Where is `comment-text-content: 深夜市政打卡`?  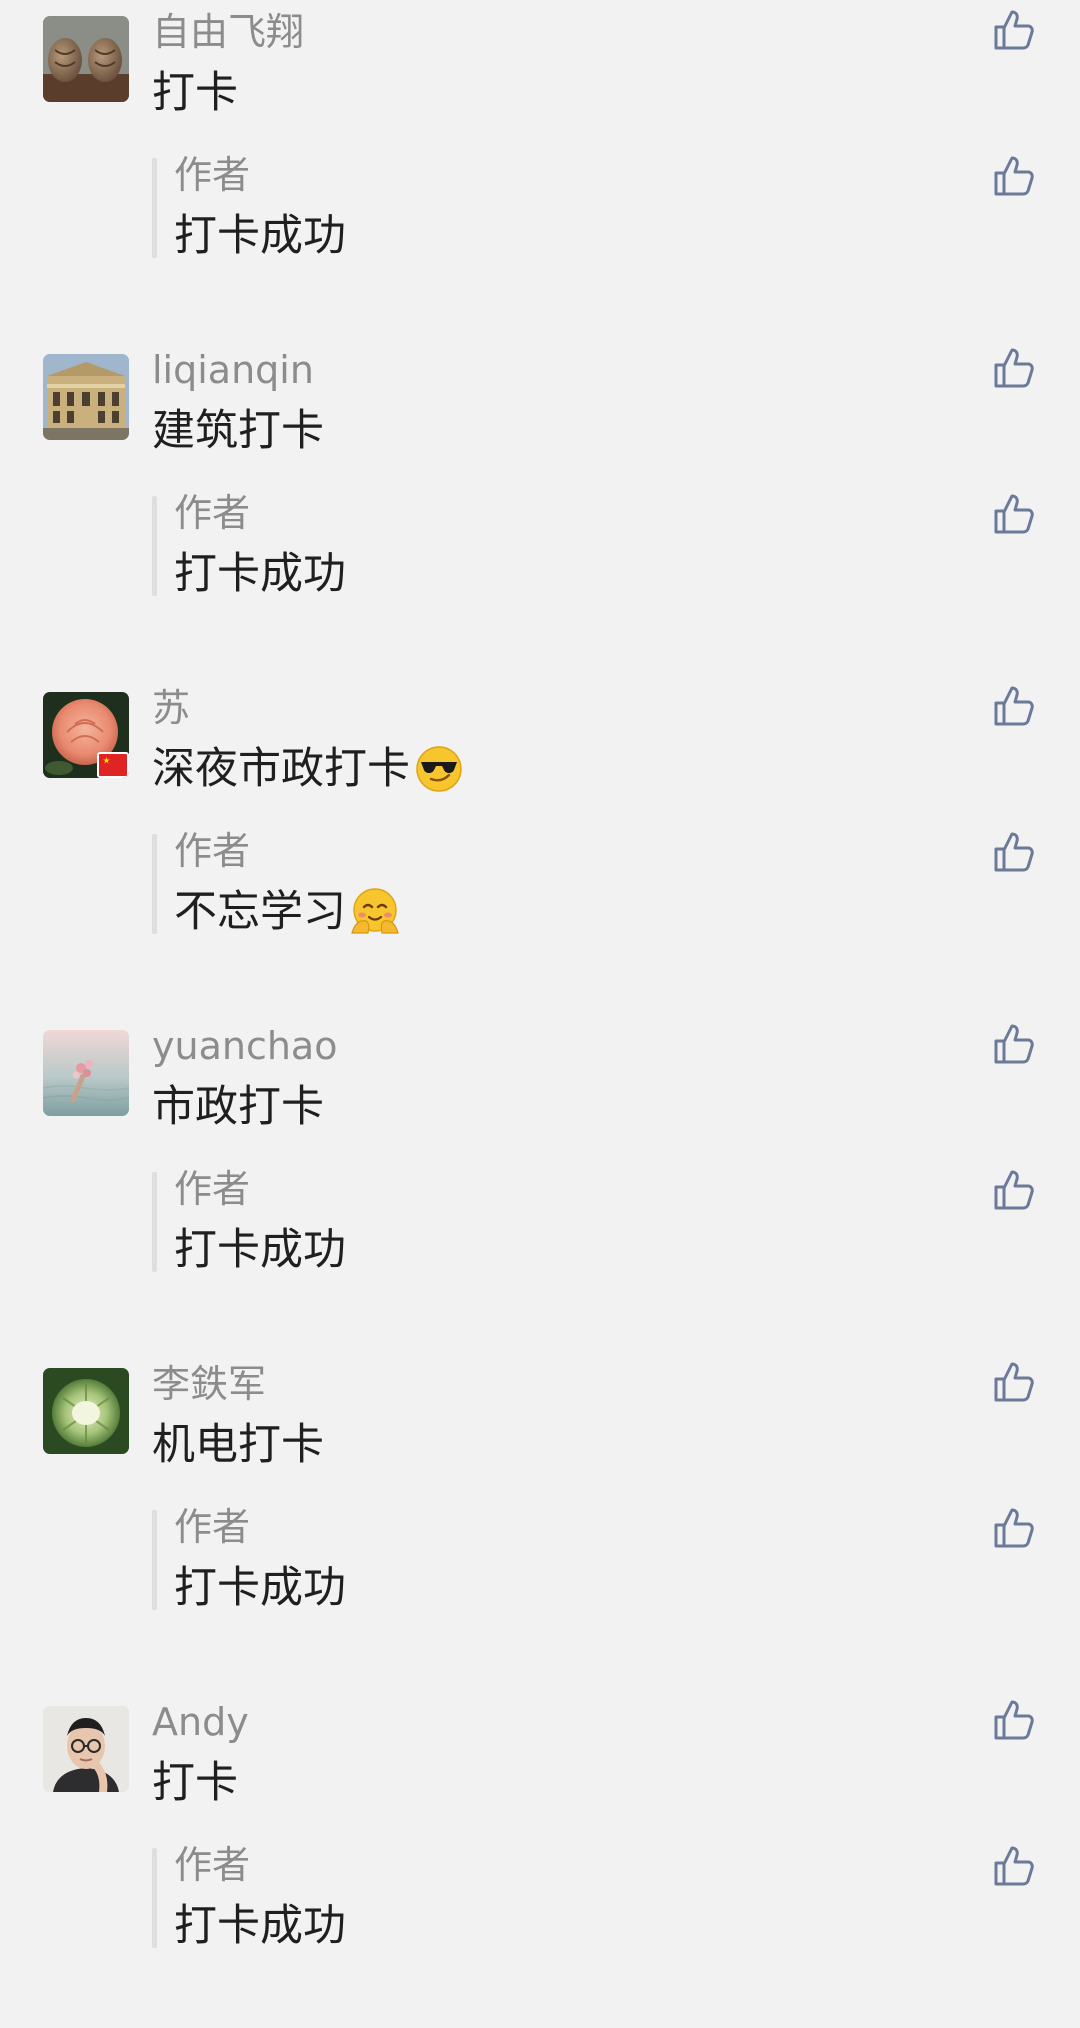
comment-text-content: 深夜市政打卡 is located at coordinates (281, 769).